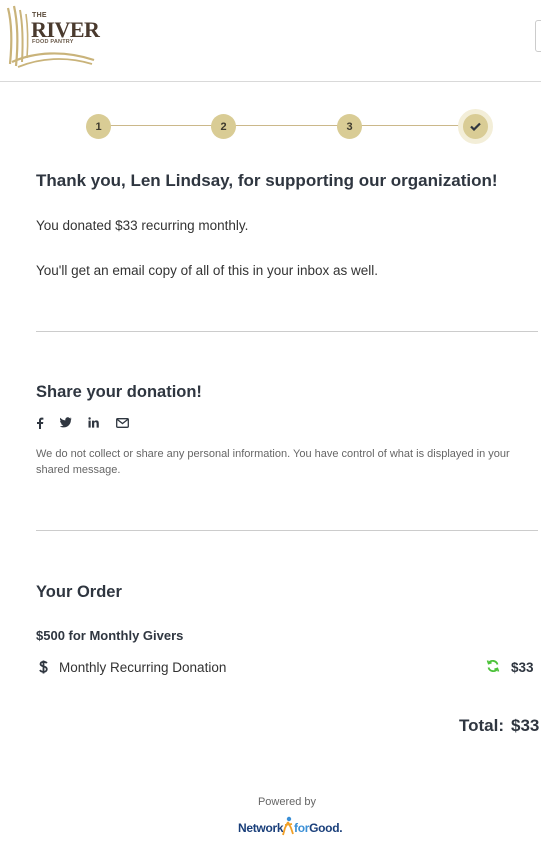 This screenshot has height=841, width=541. Describe the element at coordinates (270, 41) in the screenshot. I see `site-header: THE RIVER FOOD PANTRY` at that location.